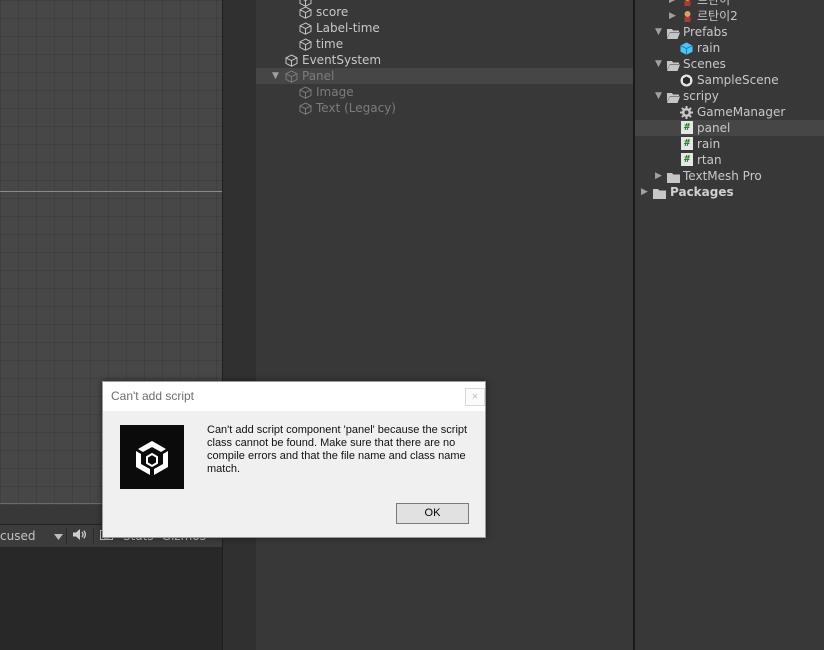 Image resolution: width=824 pixels, height=650 pixels. Describe the element at coordinates (432, 513) in the screenshot. I see `ok-button: OK` at that location.